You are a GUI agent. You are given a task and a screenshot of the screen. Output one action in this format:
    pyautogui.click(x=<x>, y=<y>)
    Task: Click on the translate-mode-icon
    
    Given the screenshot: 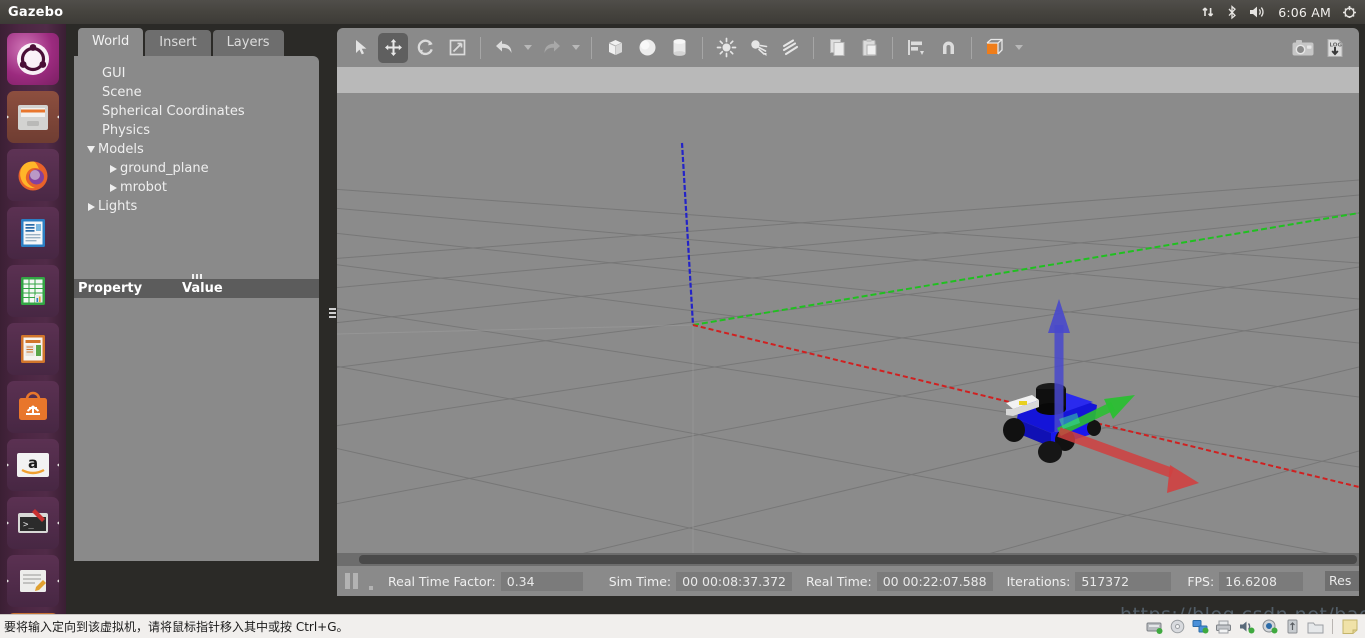 What is the action you would take?
    pyautogui.click(x=393, y=47)
    